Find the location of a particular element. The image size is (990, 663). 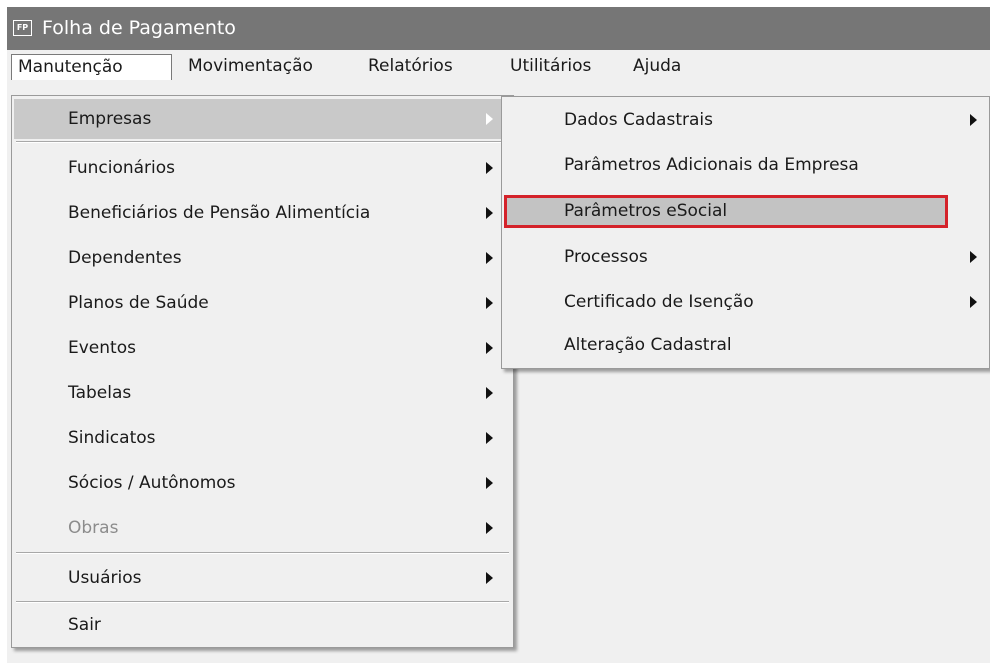

submenu-item-parametros-esocial: Parâmetros eSocial is located at coordinates (726, 211).